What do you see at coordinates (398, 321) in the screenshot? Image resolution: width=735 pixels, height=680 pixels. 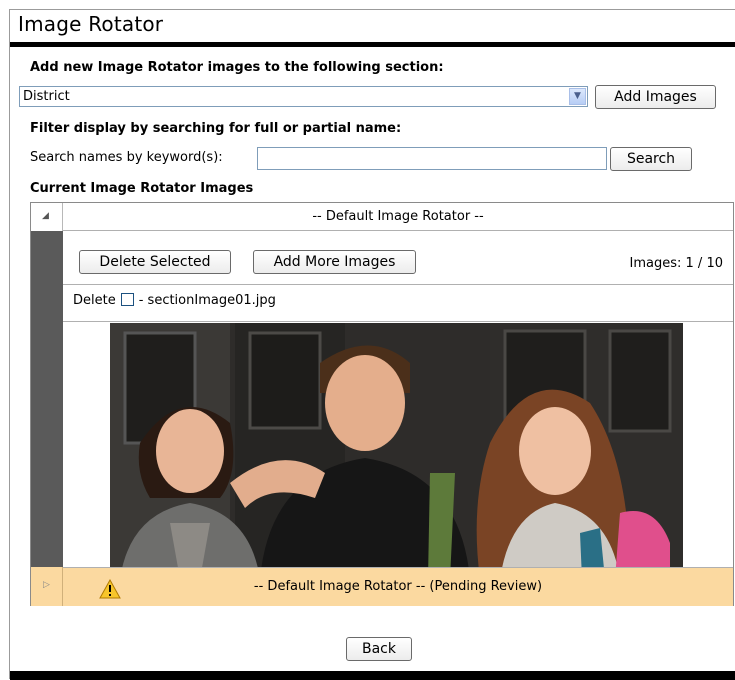 I see `item-divider` at bounding box center [398, 321].